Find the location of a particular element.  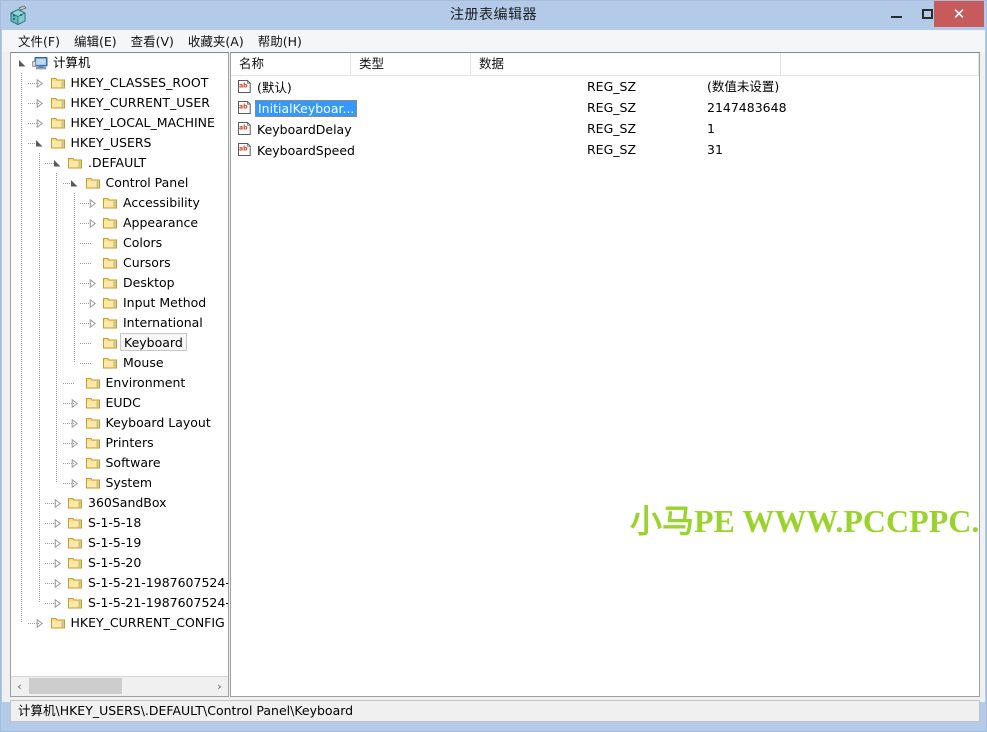

menu-item-2: 编辑(E) is located at coordinates (95, 41).